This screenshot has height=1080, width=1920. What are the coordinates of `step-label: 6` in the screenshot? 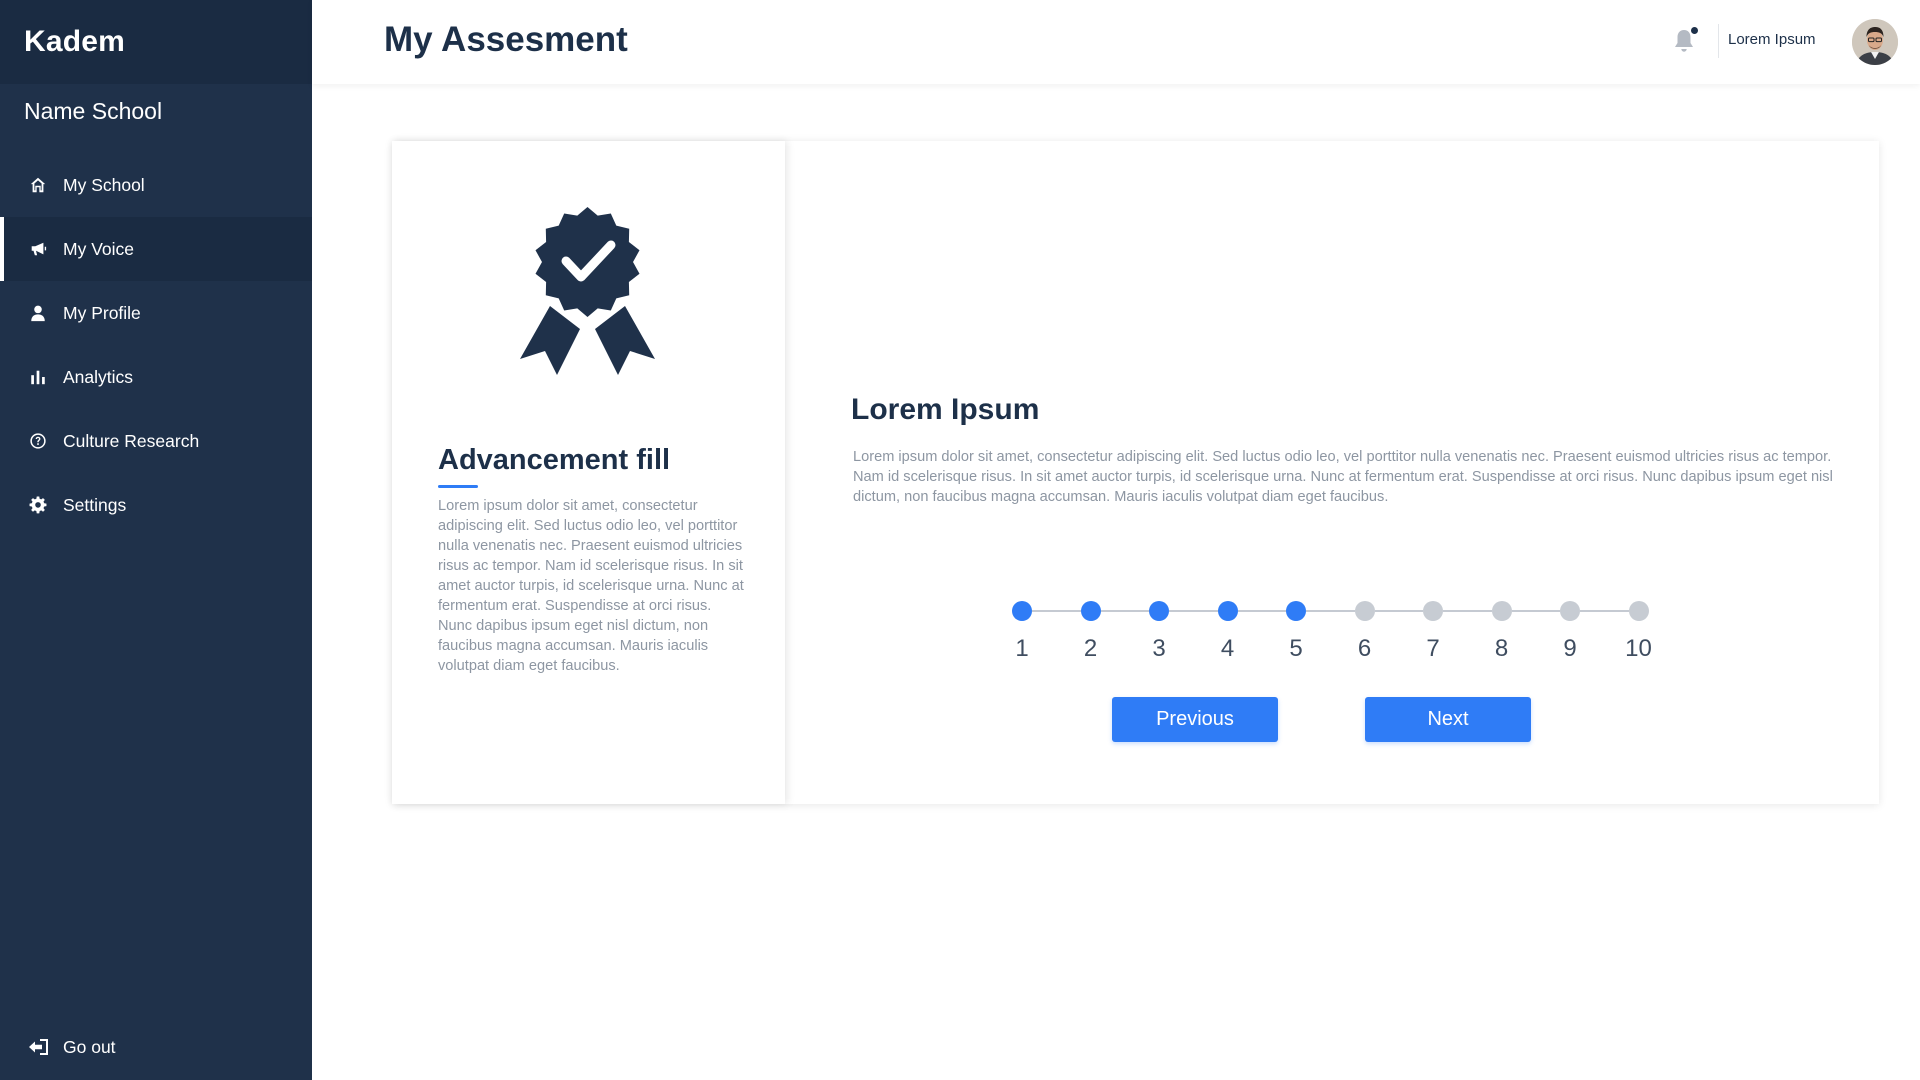 It's located at (1364, 648).